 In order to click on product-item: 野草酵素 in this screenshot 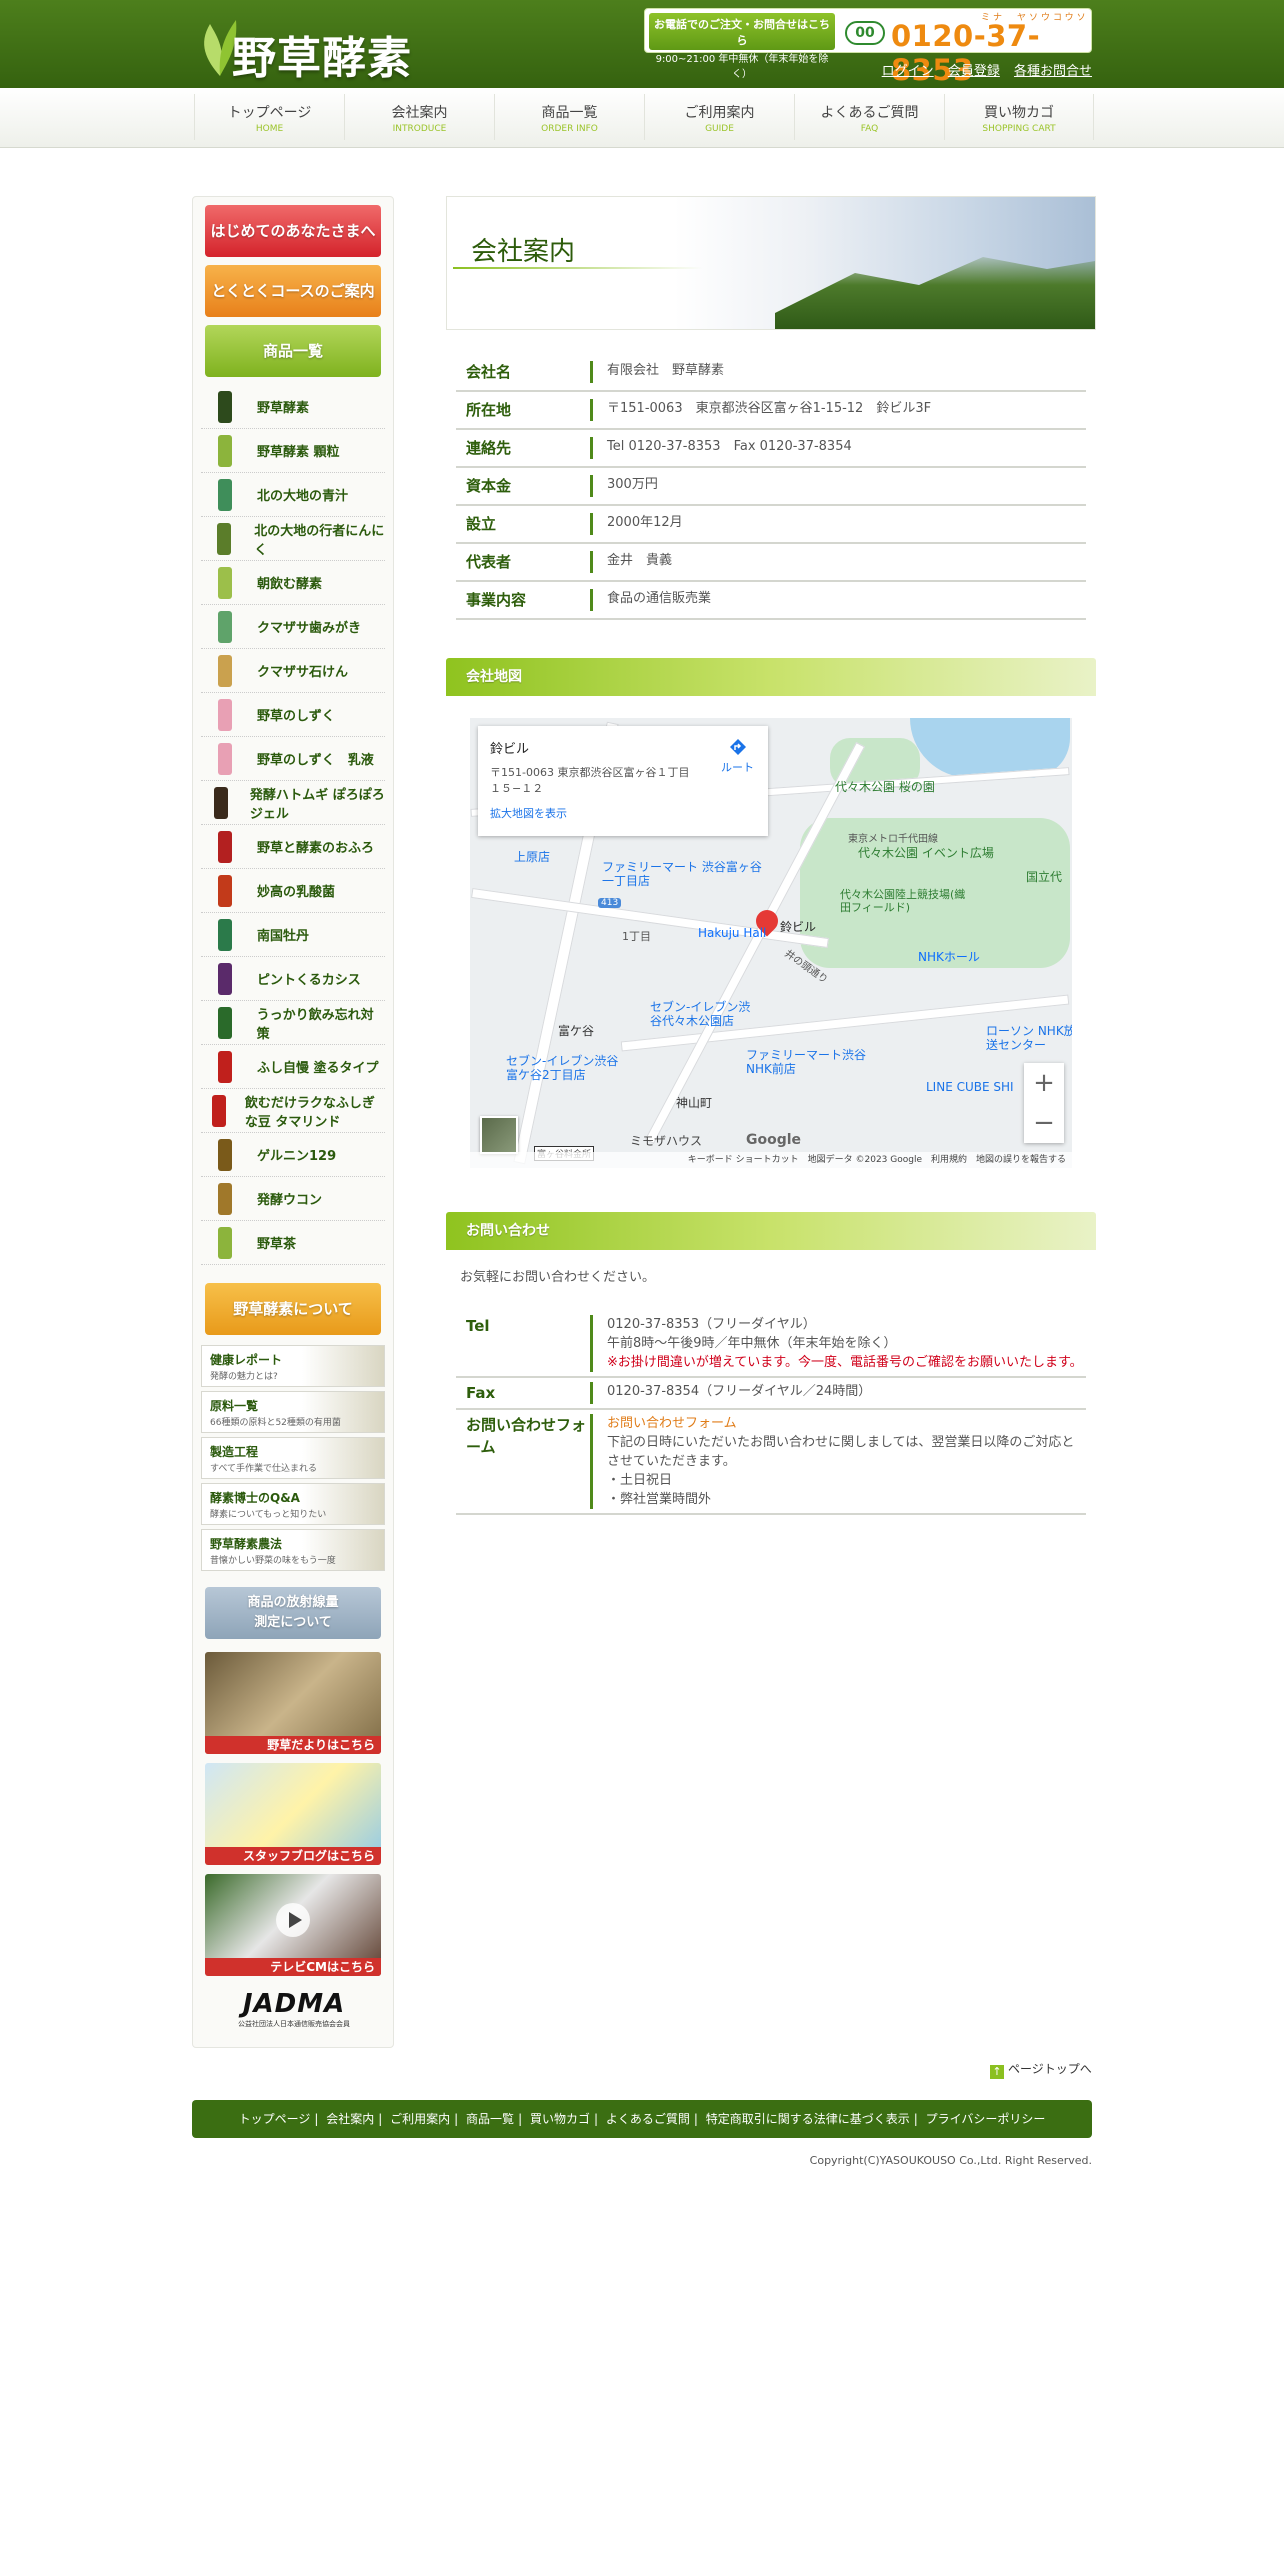, I will do `click(293, 407)`.